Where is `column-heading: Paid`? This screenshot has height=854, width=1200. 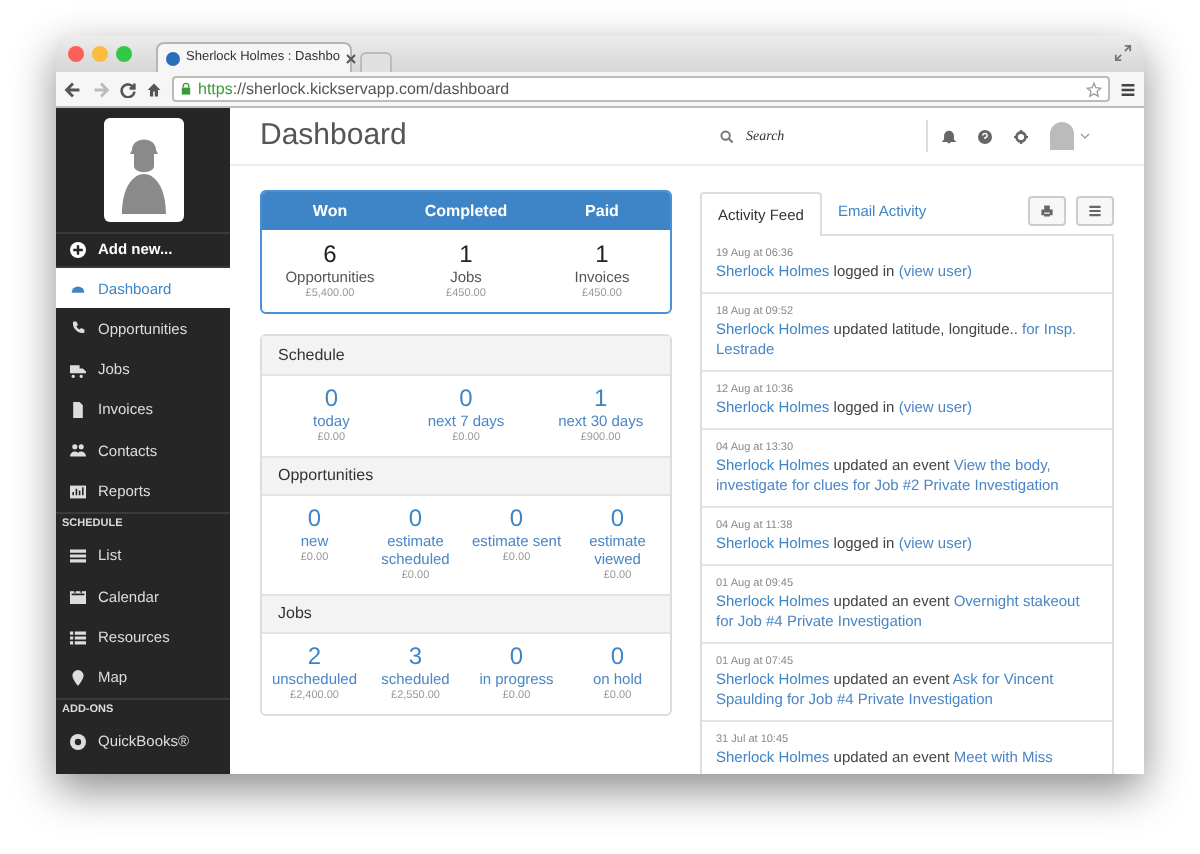
column-heading: Paid is located at coordinates (602, 211).